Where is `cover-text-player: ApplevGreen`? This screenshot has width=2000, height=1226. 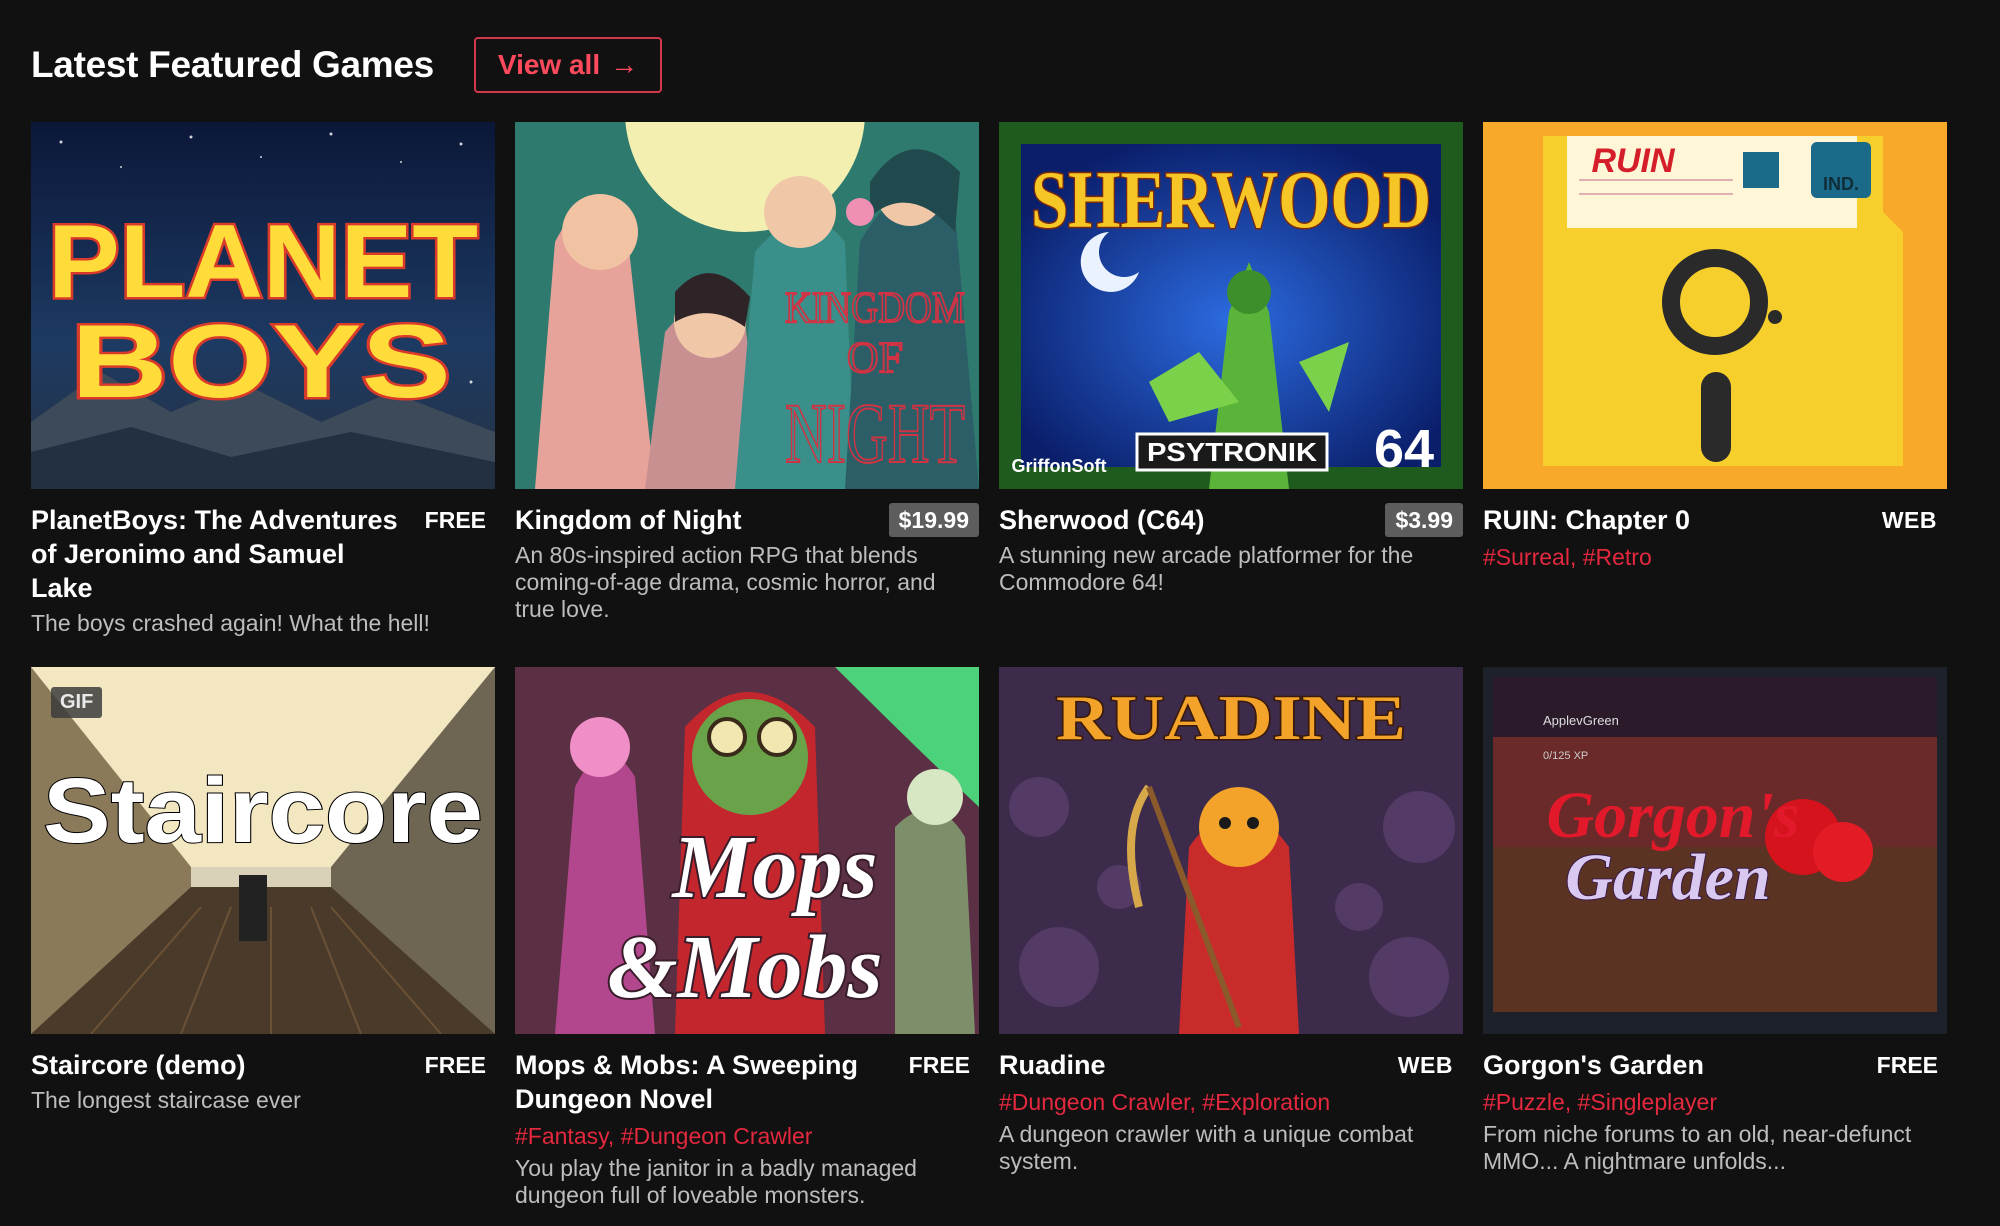
cover-text-player: ApplevGreen is located at coordinates (1581, 720).